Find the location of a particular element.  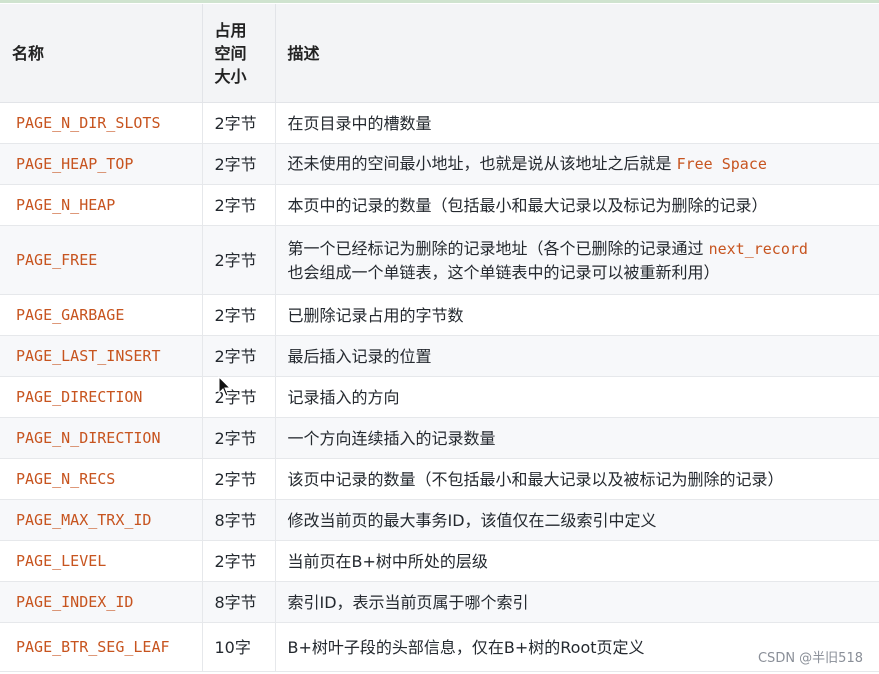

field-name: PAGE_N_HEAP is located at coordinates (101, 205).